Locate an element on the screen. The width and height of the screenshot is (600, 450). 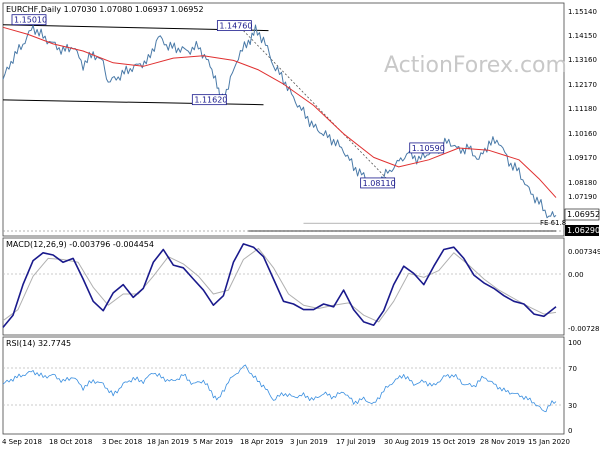
rsi-y-tick-label: 70 is located at coordinates (572, 369).